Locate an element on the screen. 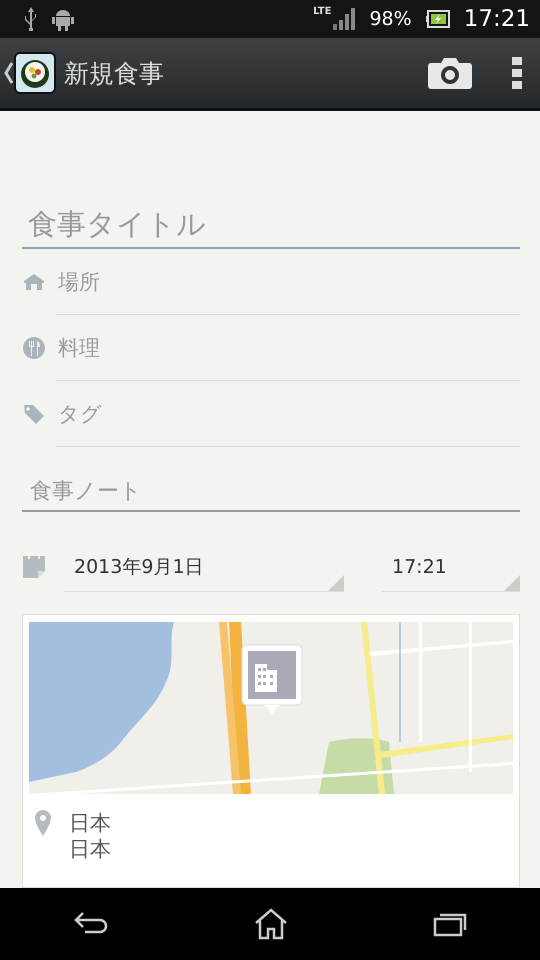  location-pin-icon is located at coordinates (43, 823).